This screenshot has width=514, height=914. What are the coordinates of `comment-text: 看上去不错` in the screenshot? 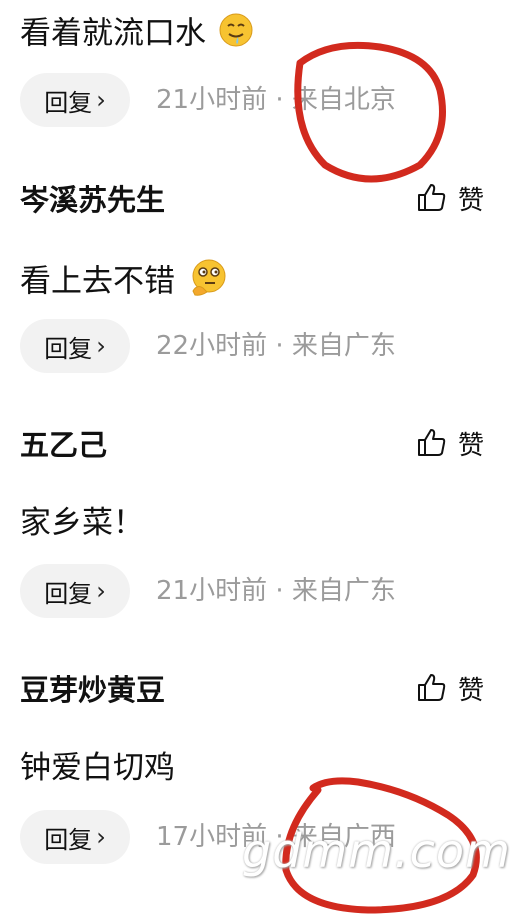 It's located at (125, 283).